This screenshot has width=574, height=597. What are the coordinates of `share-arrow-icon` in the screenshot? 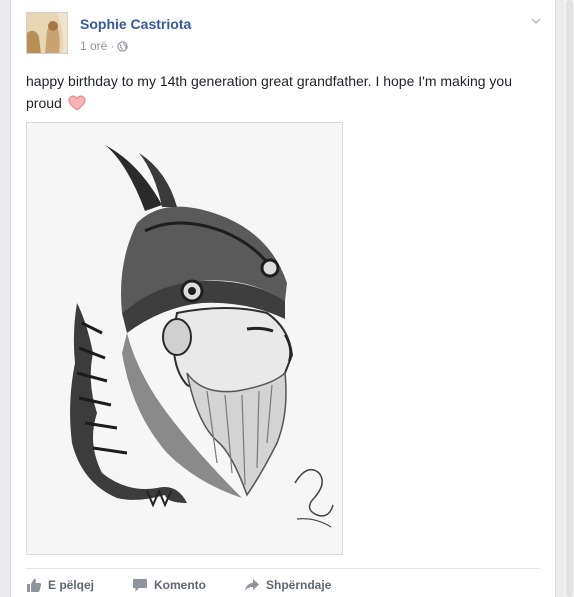 It's located at (252, 585).